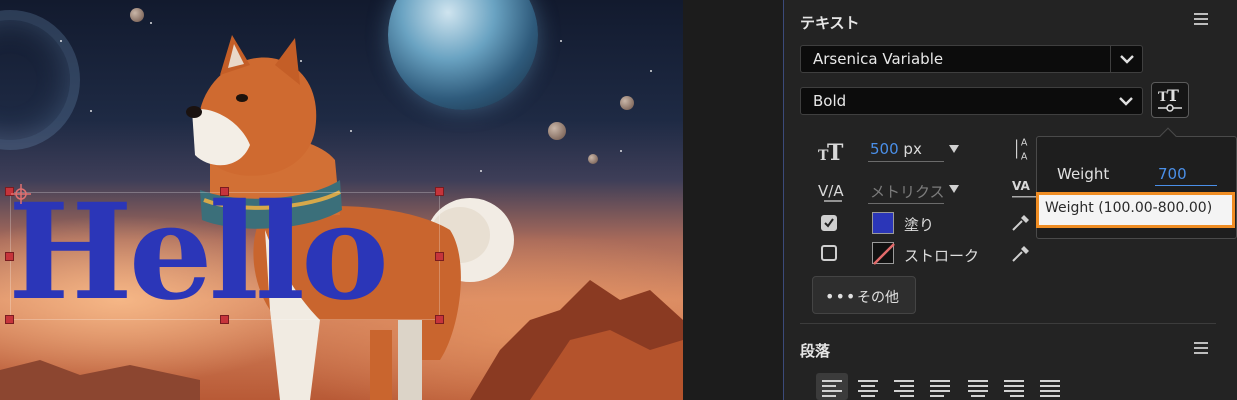 This screenshot has height=400, width=1237. I want to click on section-divider, so click(1008, 323).